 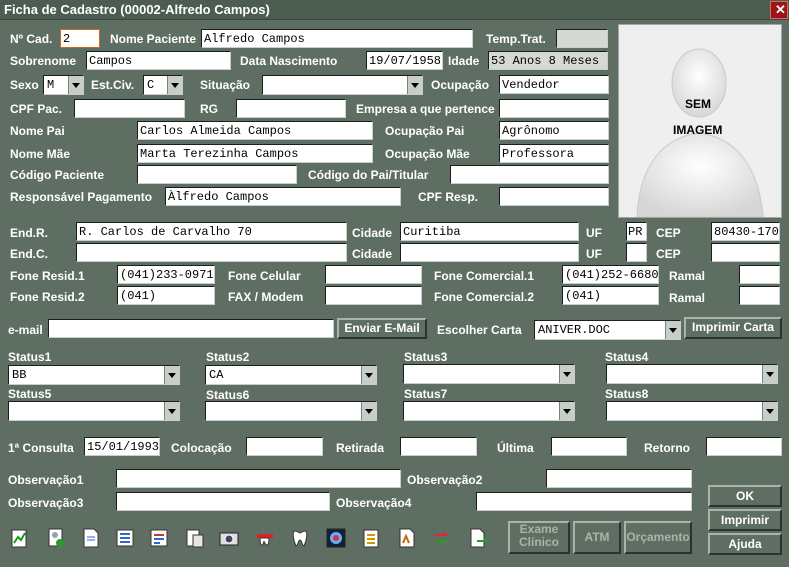 I want to click on status1-value: BB, so click(x=19, y=375).